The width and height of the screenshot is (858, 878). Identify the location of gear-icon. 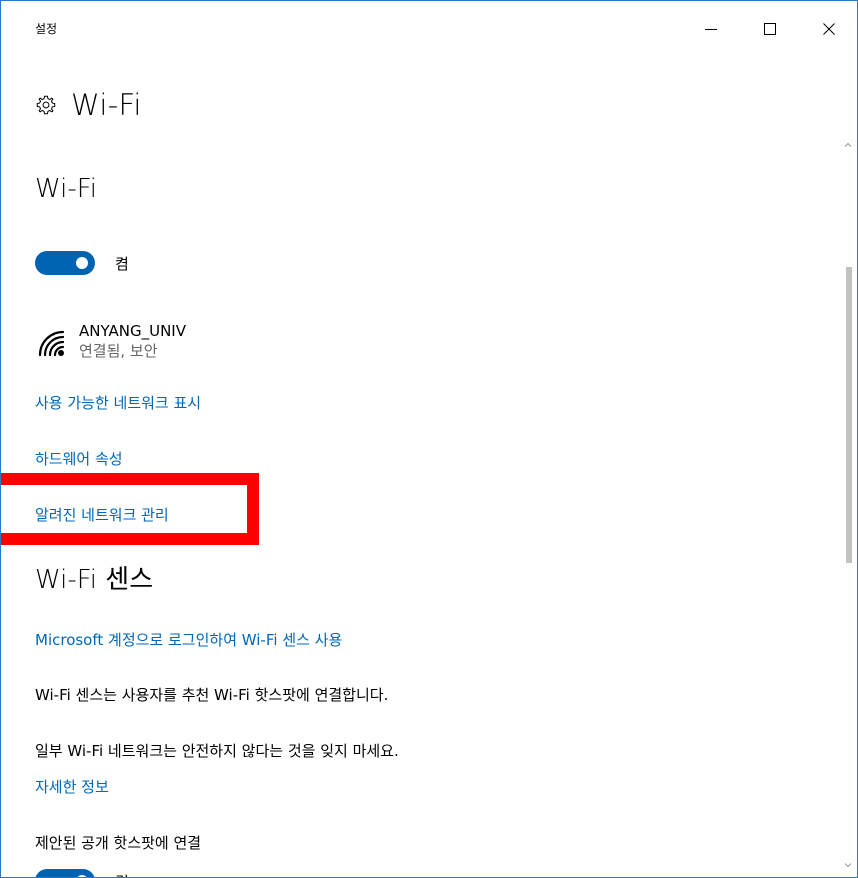
(46, 105).